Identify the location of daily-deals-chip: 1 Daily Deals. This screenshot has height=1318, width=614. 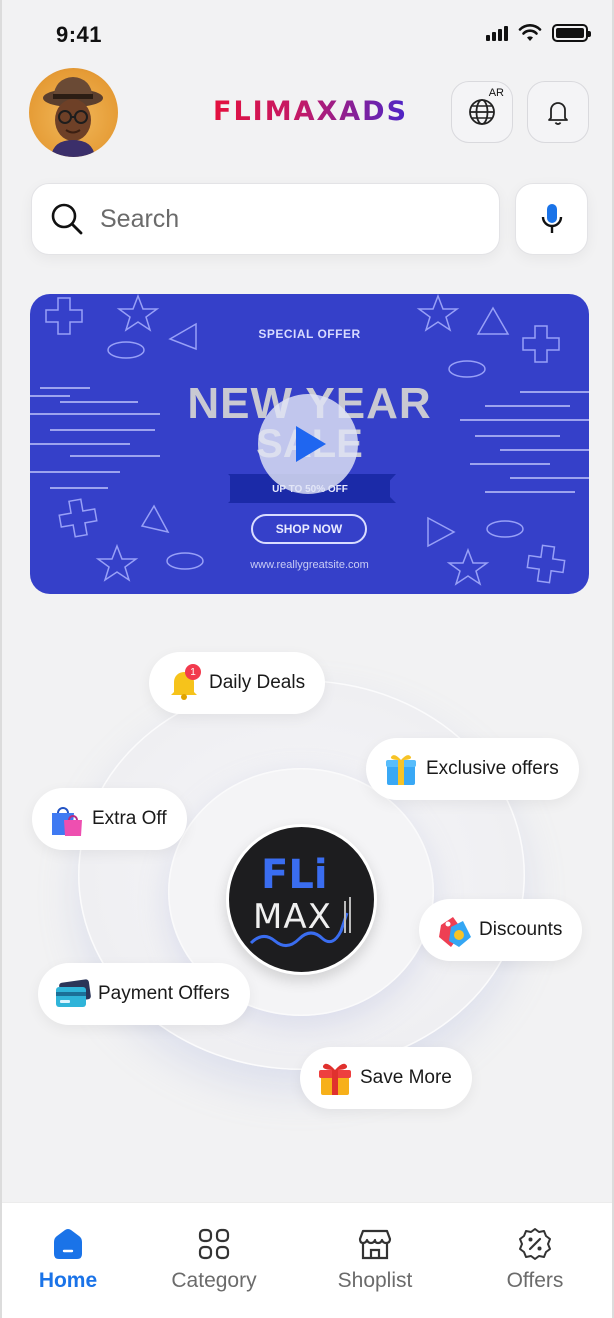
(237, 683).